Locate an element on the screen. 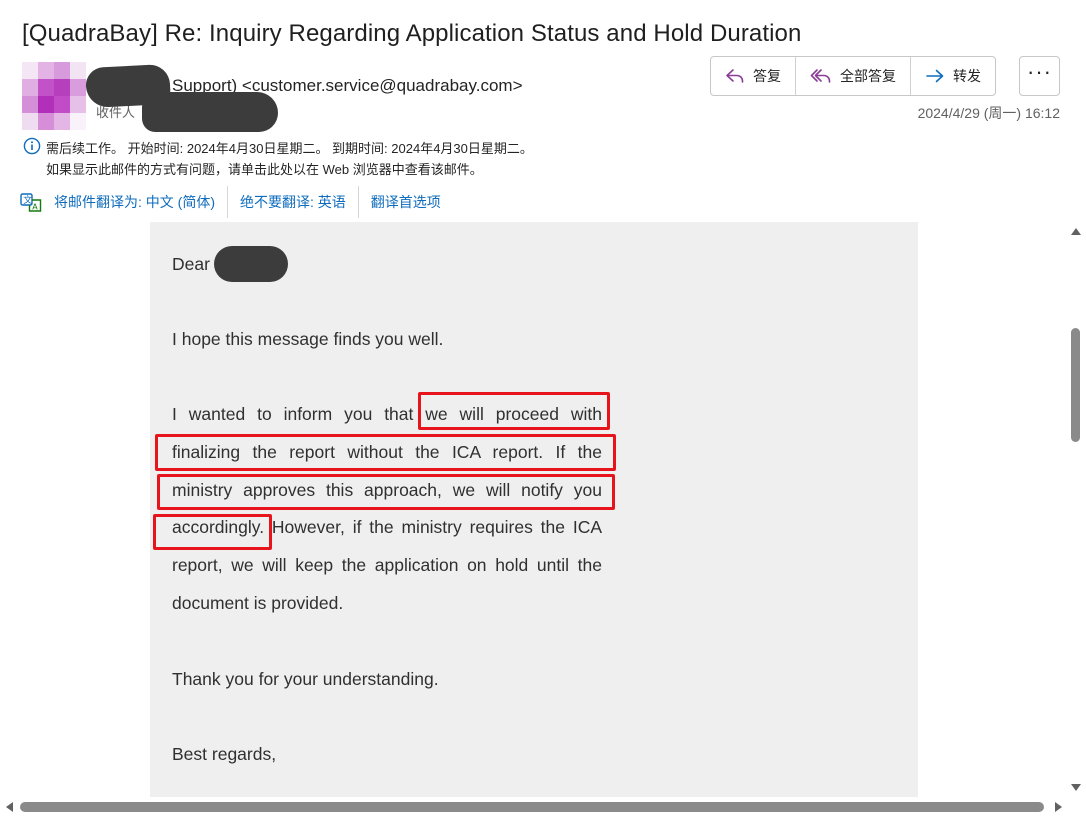 This screenshot has height=817, width=1086. reply-all-icon is located at coordinates (821, 76).